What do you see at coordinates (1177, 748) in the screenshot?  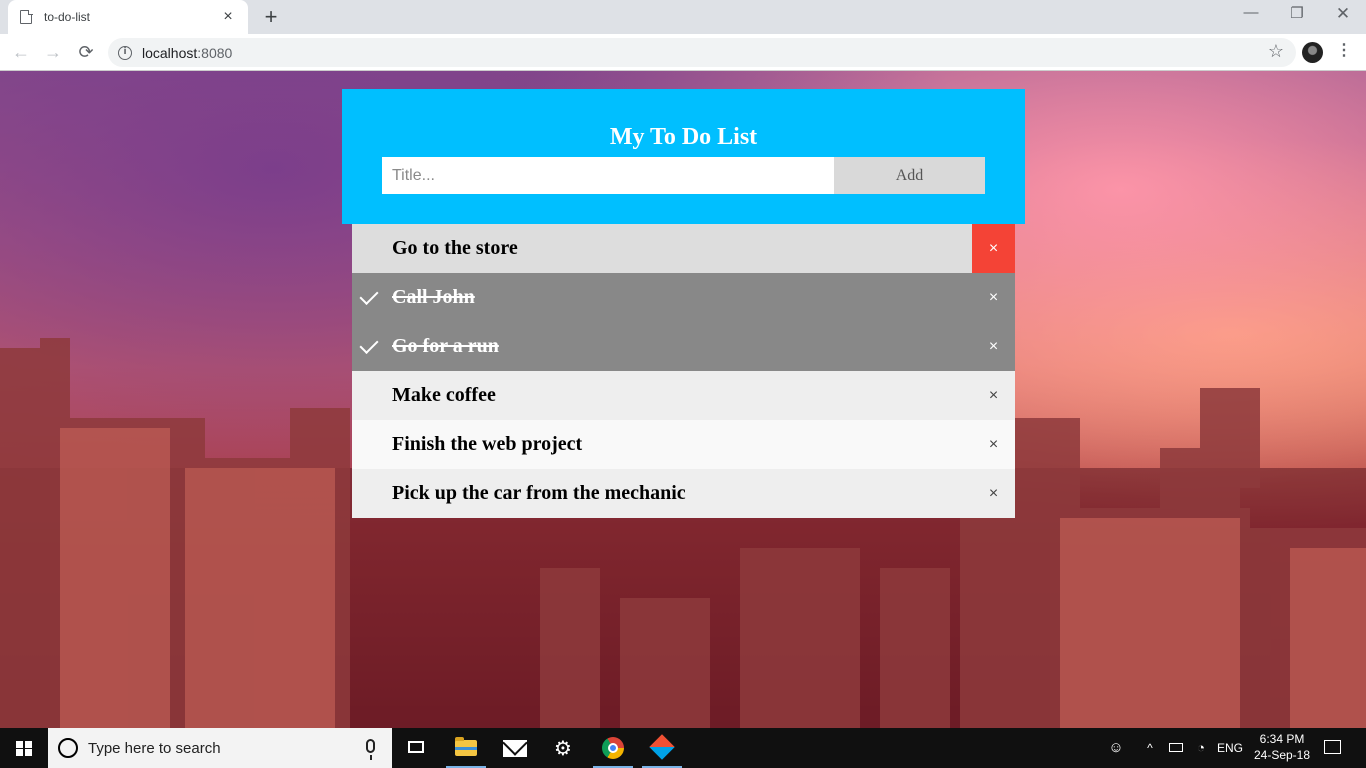 I see `battery-icon` at bounding box center [1177, 748].